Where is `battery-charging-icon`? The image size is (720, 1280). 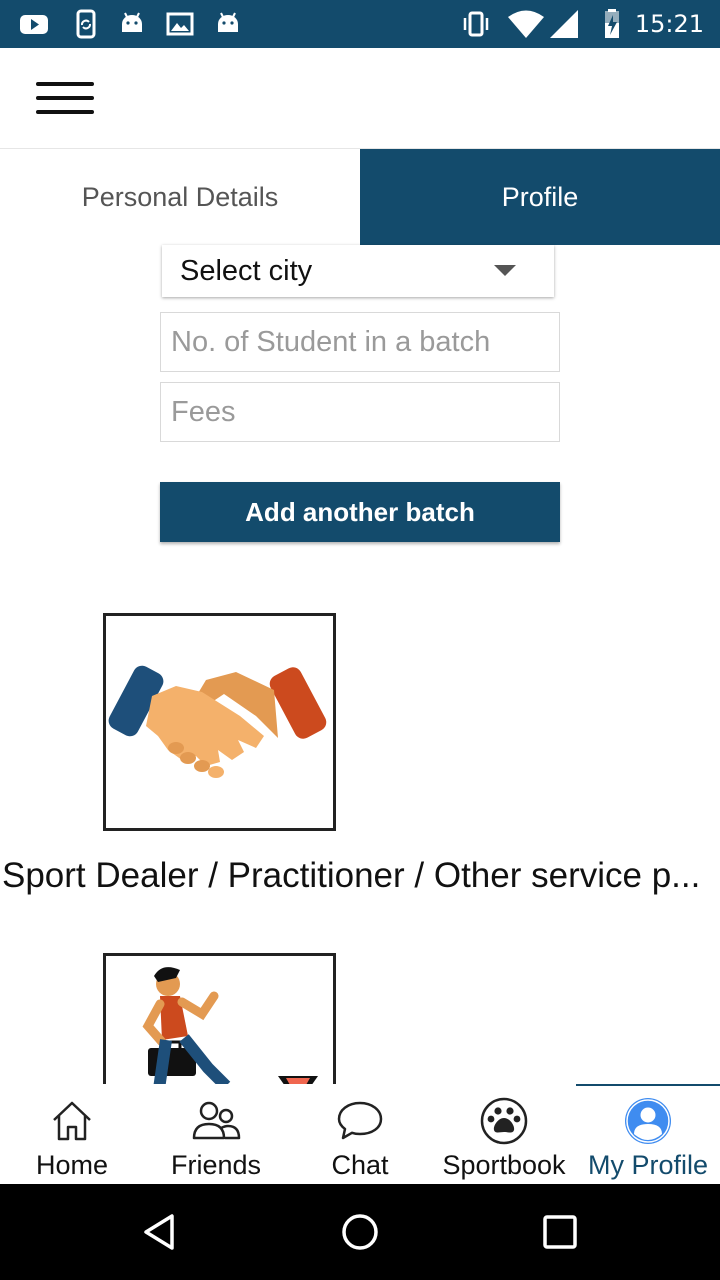 battery-charging-icon is located at coordinates (612, 23).